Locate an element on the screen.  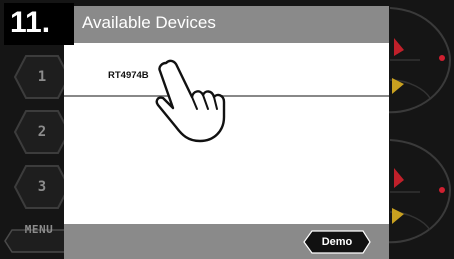
channel-3-label: 3 is located at coordinates (42, 187).